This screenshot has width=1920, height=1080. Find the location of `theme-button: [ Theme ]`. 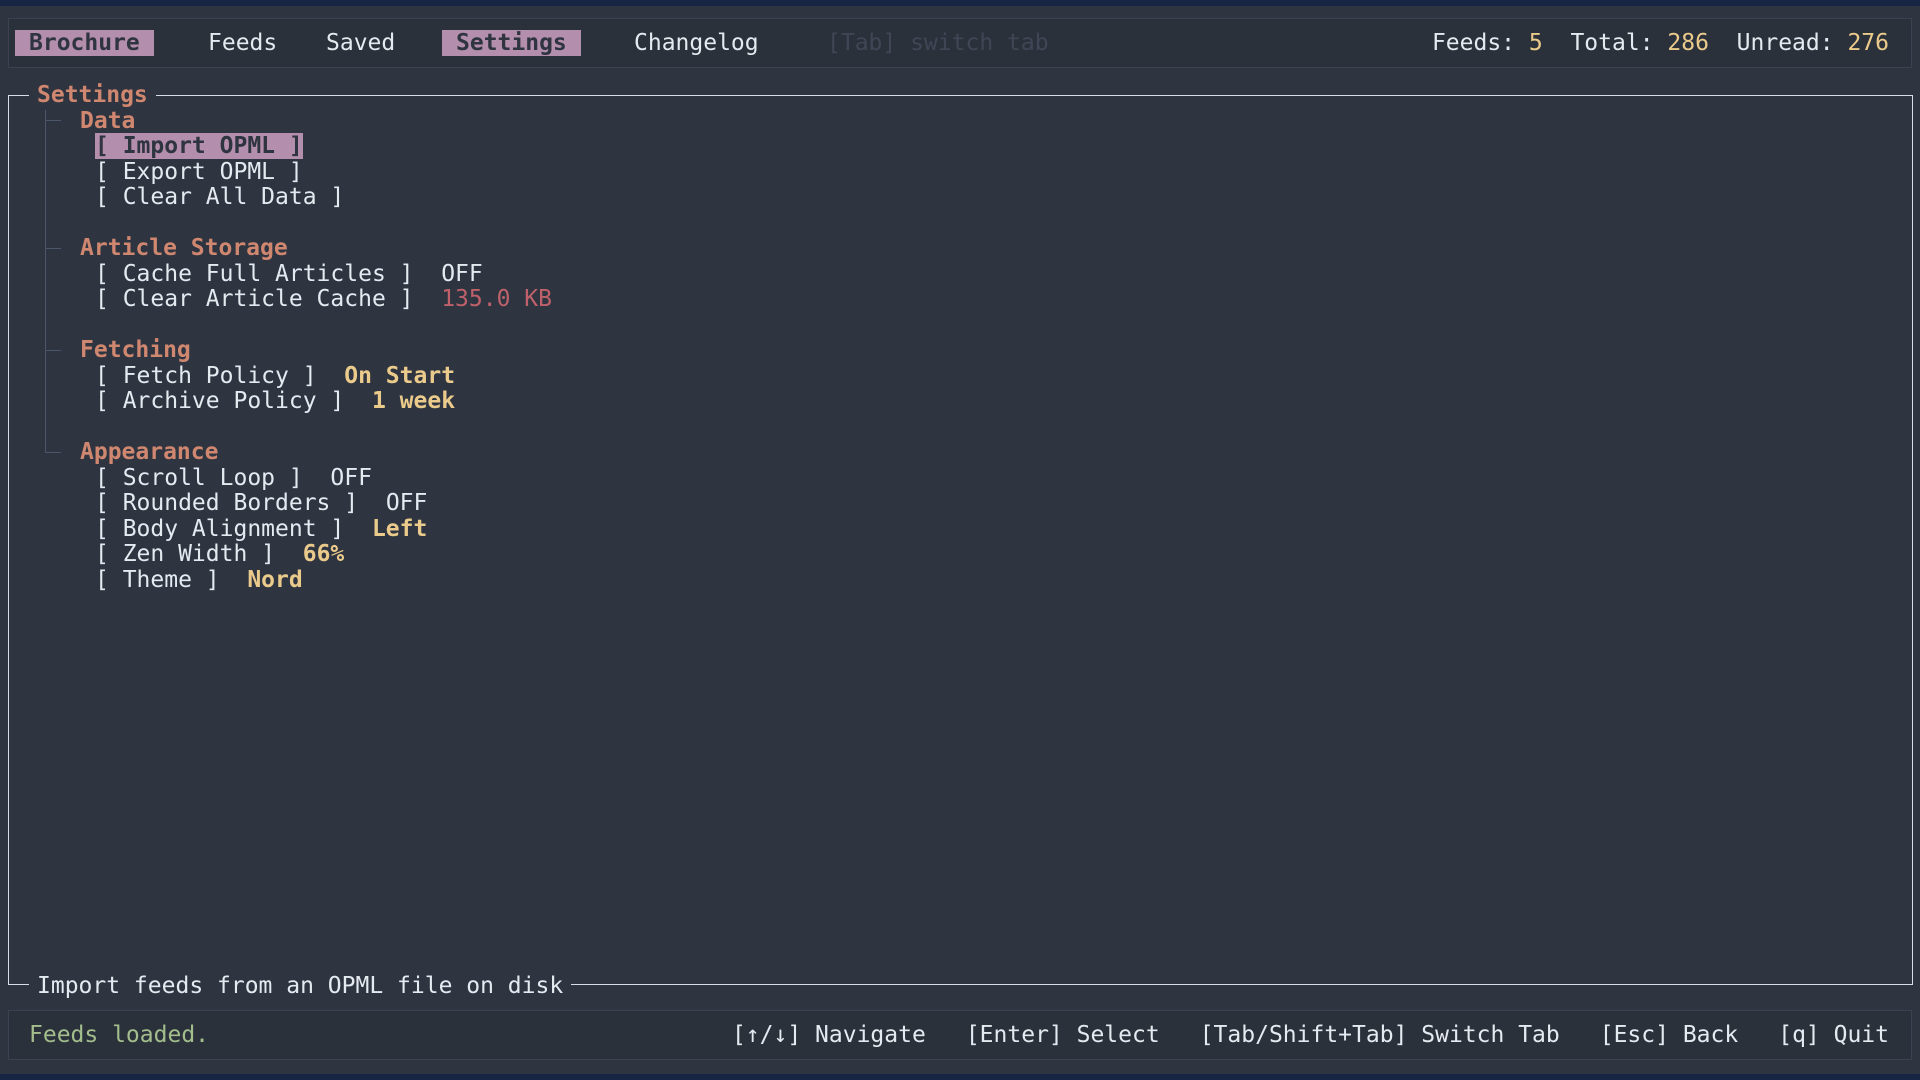

theme-button: [ Theme ] is located at coordinates (157, 580).